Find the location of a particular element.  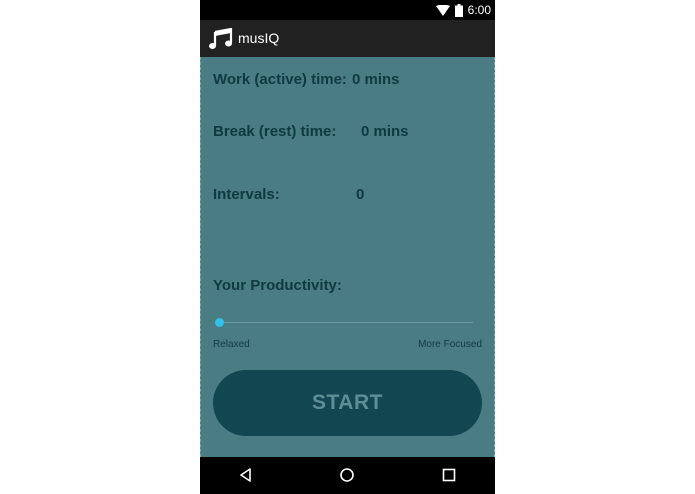

break-time-label: Break (rest) time: is located at coordinates (275, 131).